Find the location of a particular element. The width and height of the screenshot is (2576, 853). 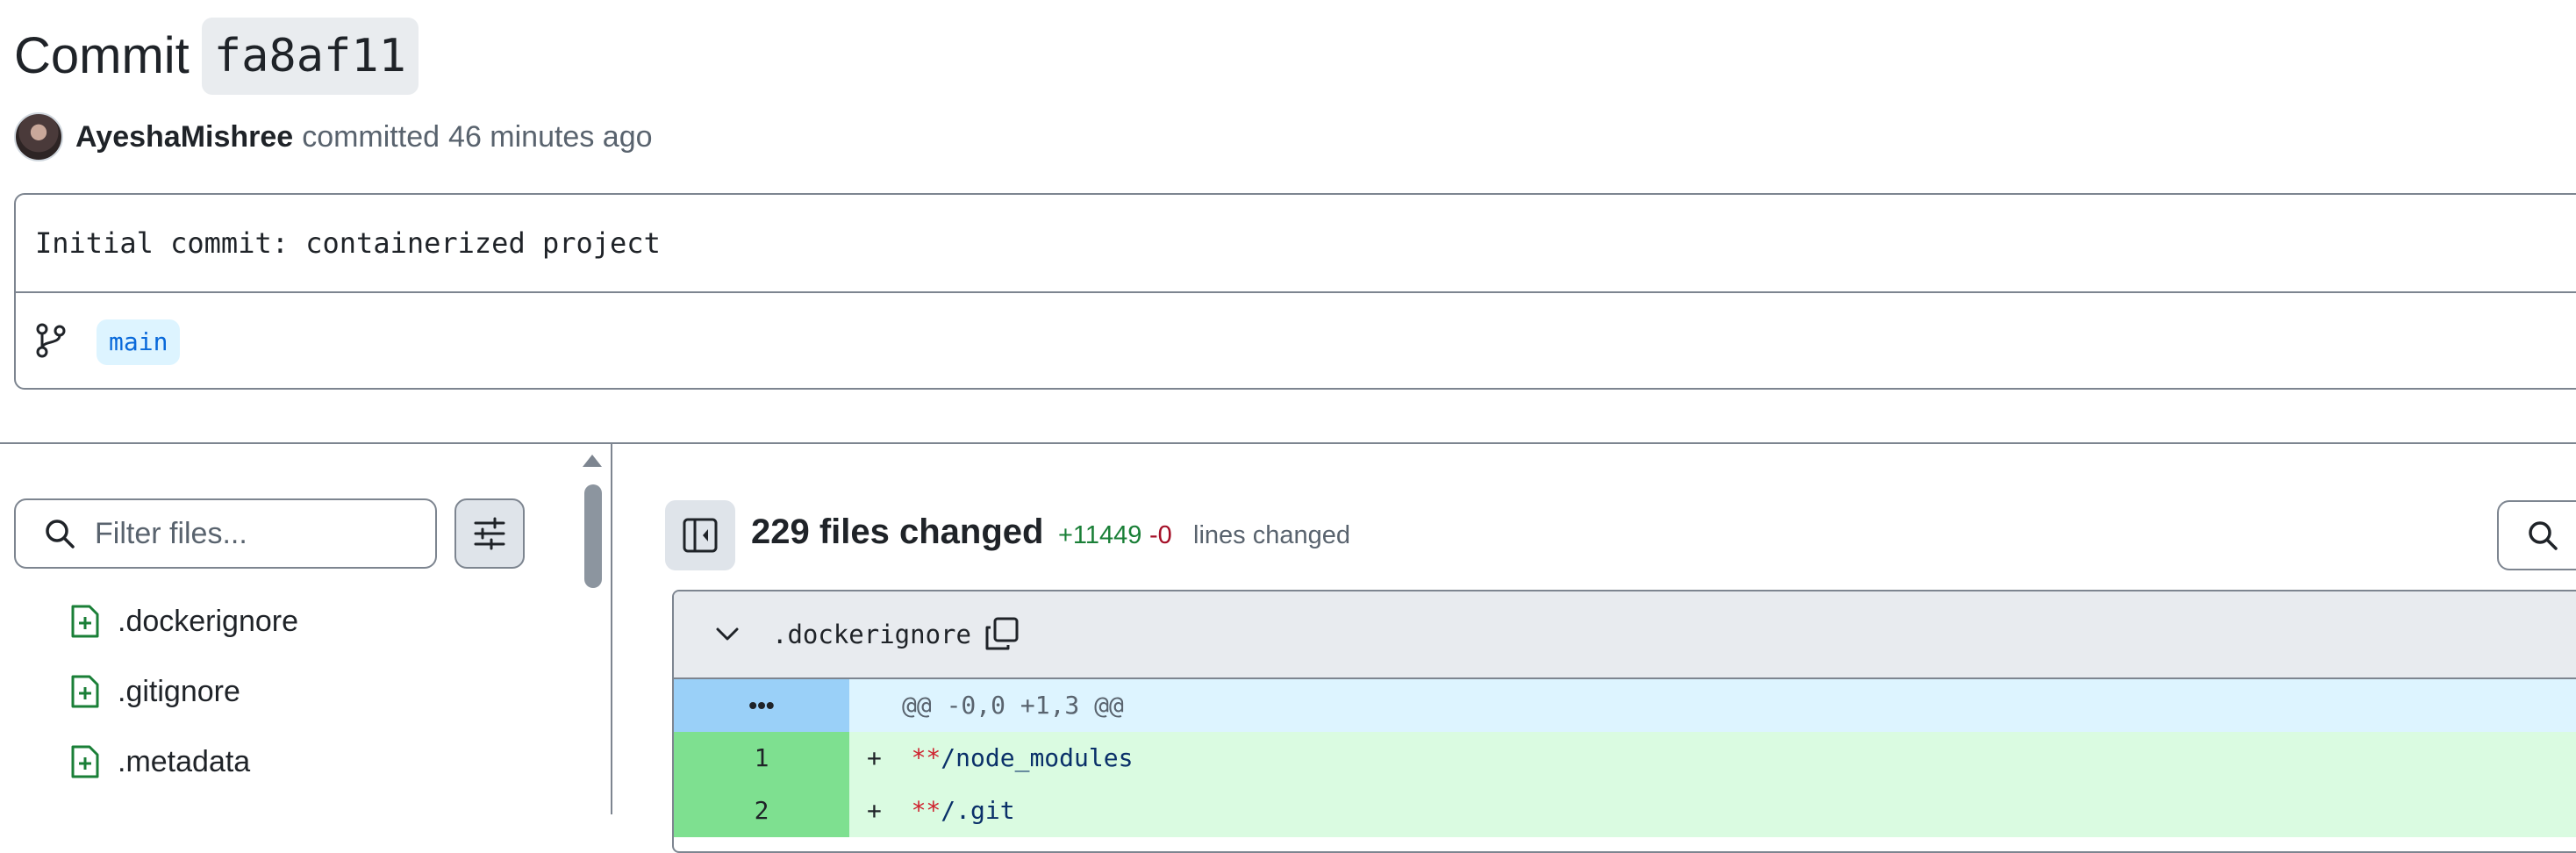

file-tree-item-label: .metadata is located at coordinates (184, 761).